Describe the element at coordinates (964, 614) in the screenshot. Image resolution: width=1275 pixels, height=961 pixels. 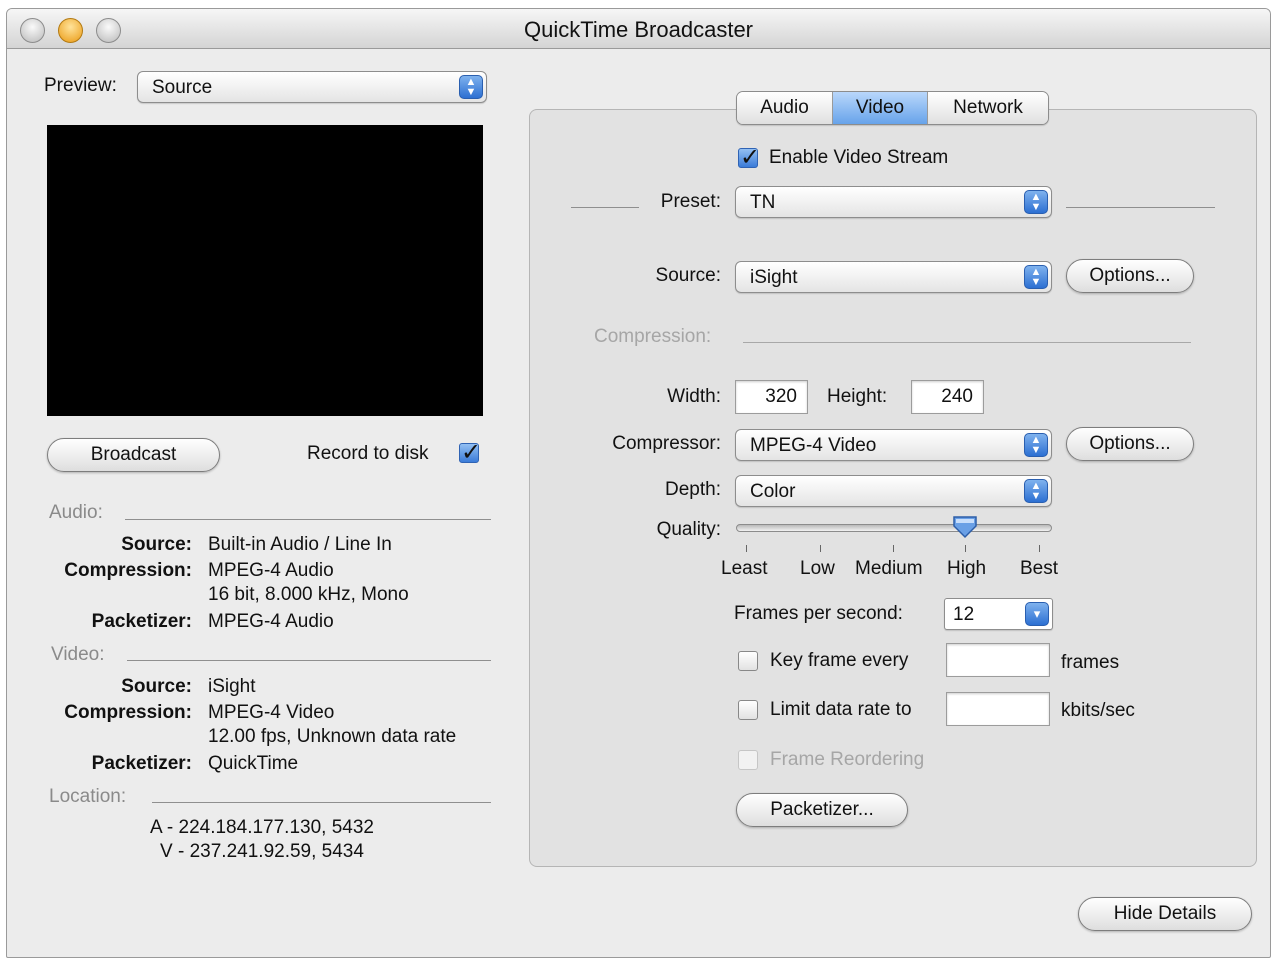
I see `fps-combo-value: 12` at that location.